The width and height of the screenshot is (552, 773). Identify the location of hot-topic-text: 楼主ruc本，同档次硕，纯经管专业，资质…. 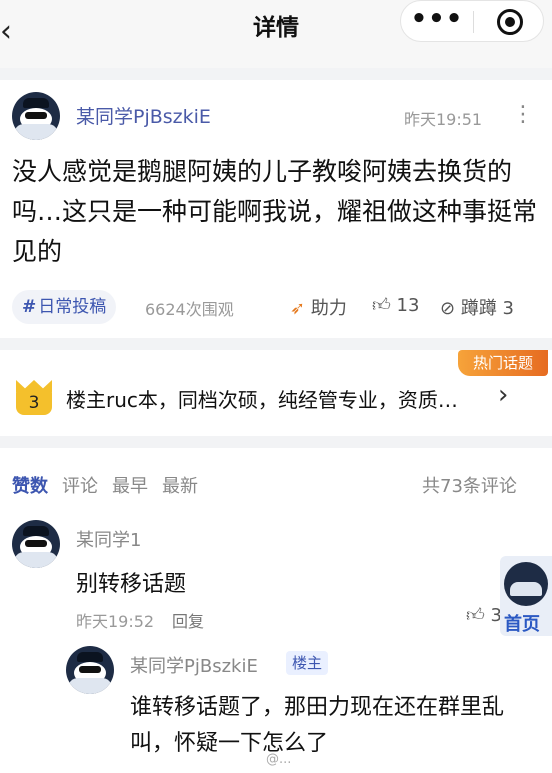
(262, 400).